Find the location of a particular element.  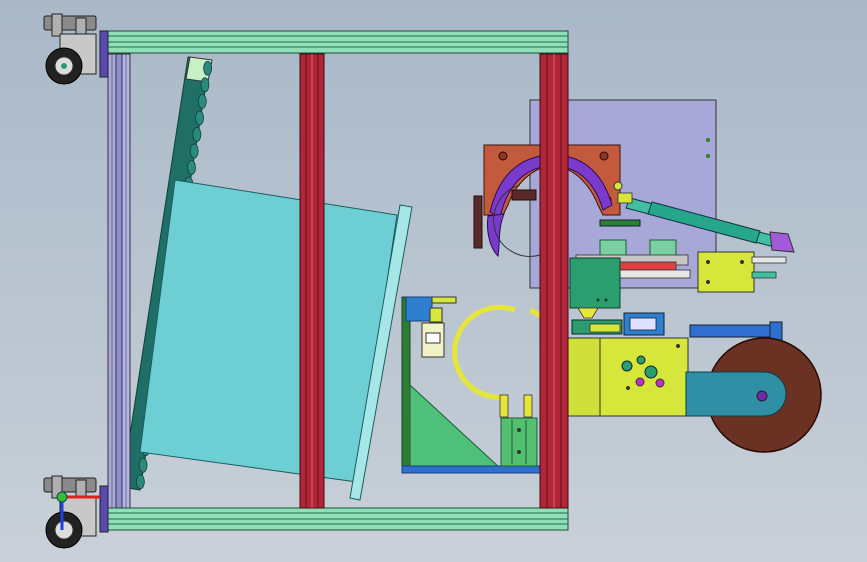

roller-arm is located at coordinates (736, 394).